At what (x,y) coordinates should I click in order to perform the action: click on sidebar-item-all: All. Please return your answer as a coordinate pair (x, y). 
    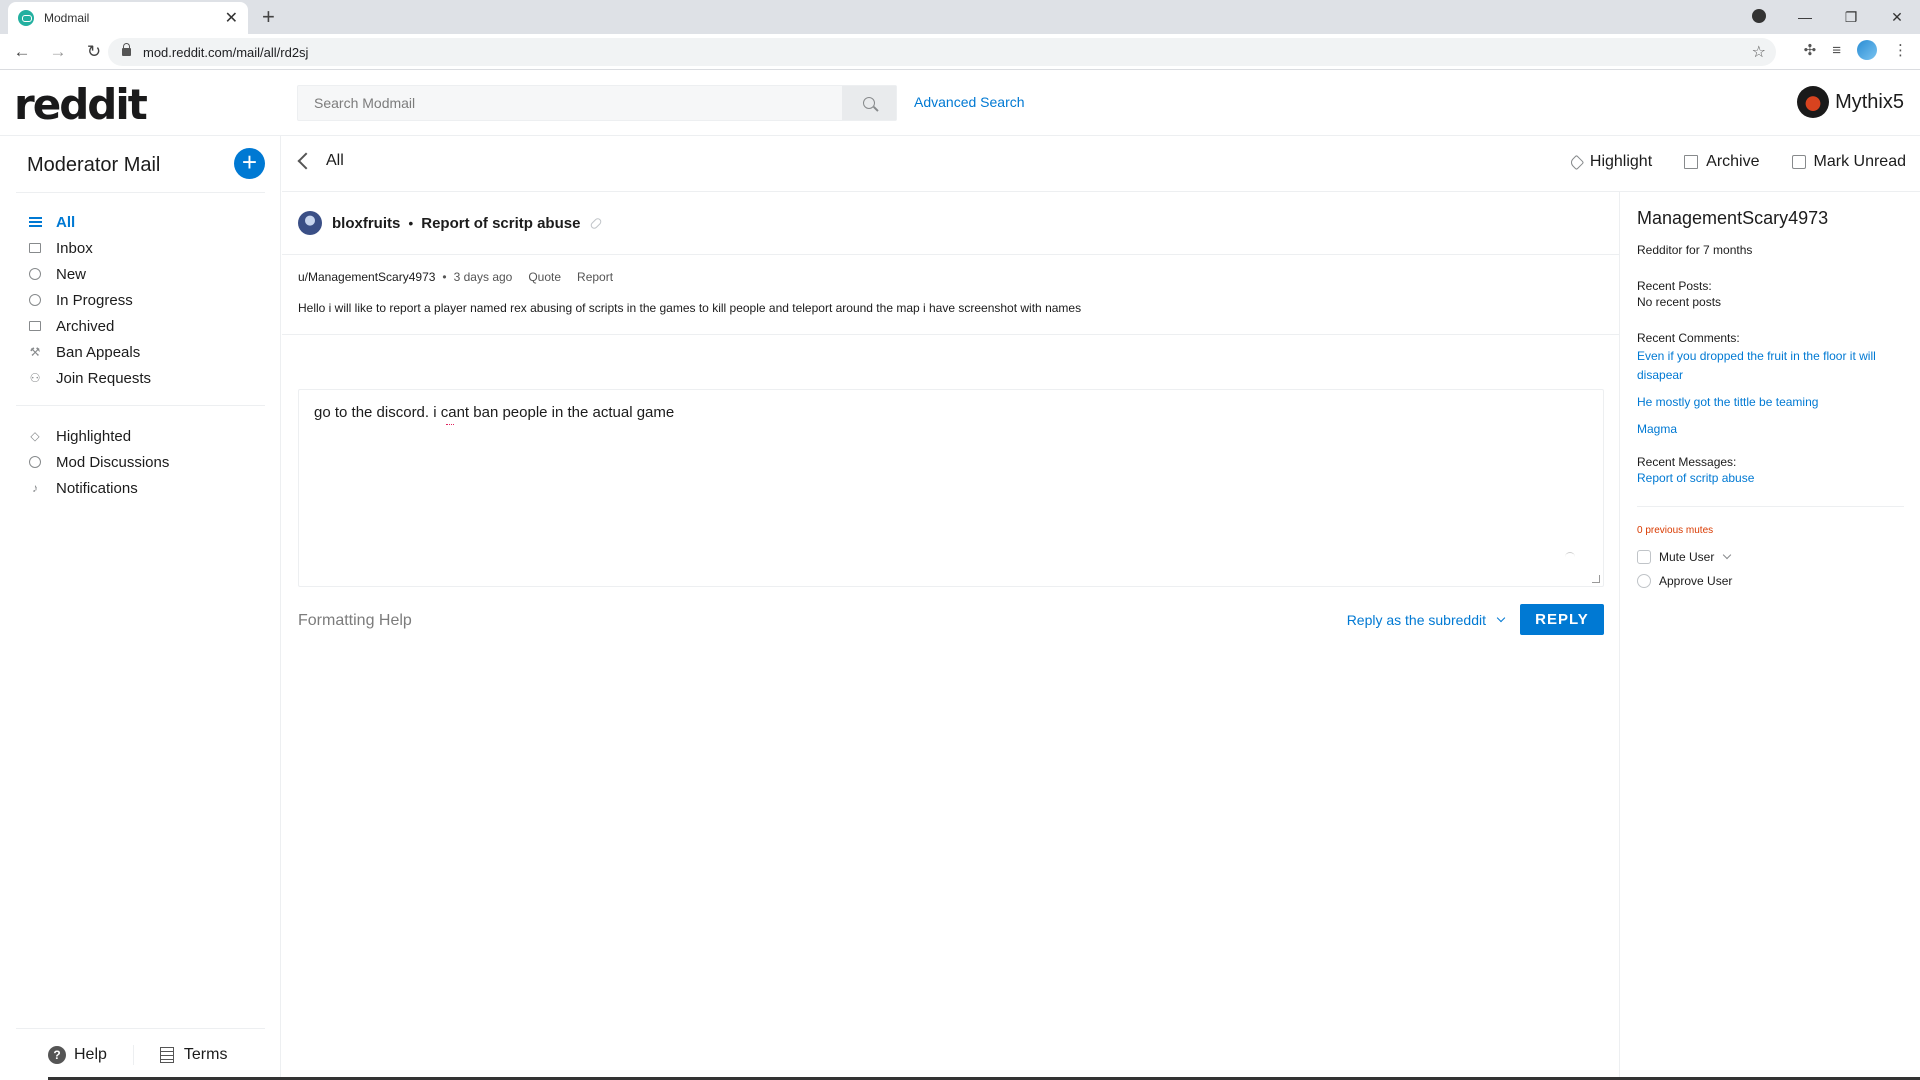
    Looking at the image, I should click on (89, 222).